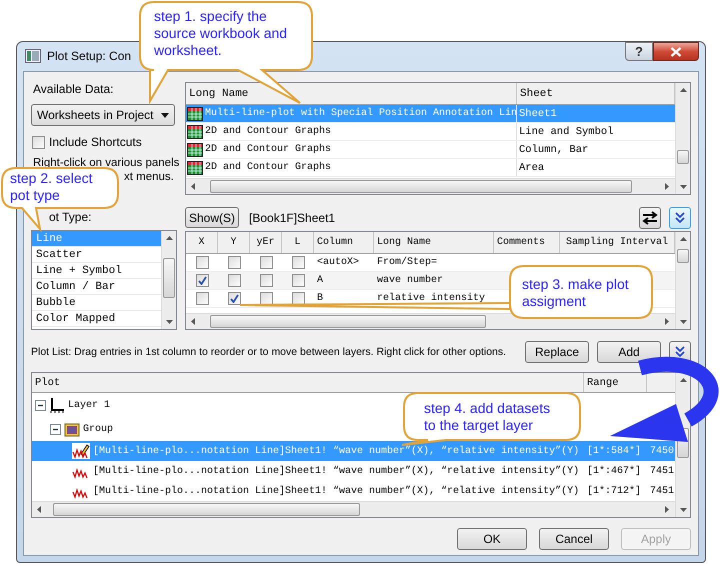  What do you see at coordinates (574, 539) in the screenshot?
I see `dialog-button: Cancel` at bounding box center [574, 539].